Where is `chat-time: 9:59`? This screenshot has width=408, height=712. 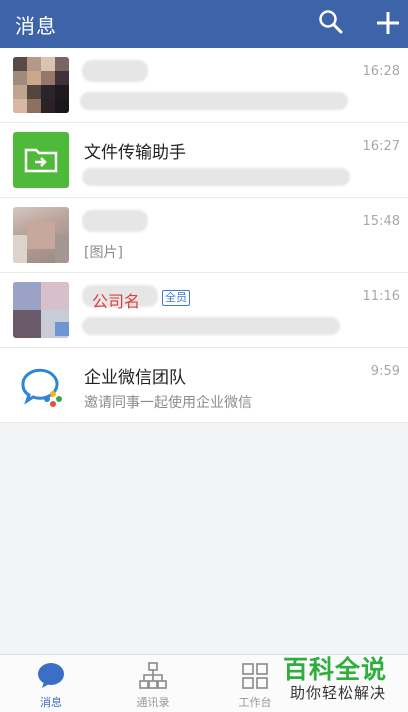
chat-time: 9:59 is located at coordinates (385, 371).